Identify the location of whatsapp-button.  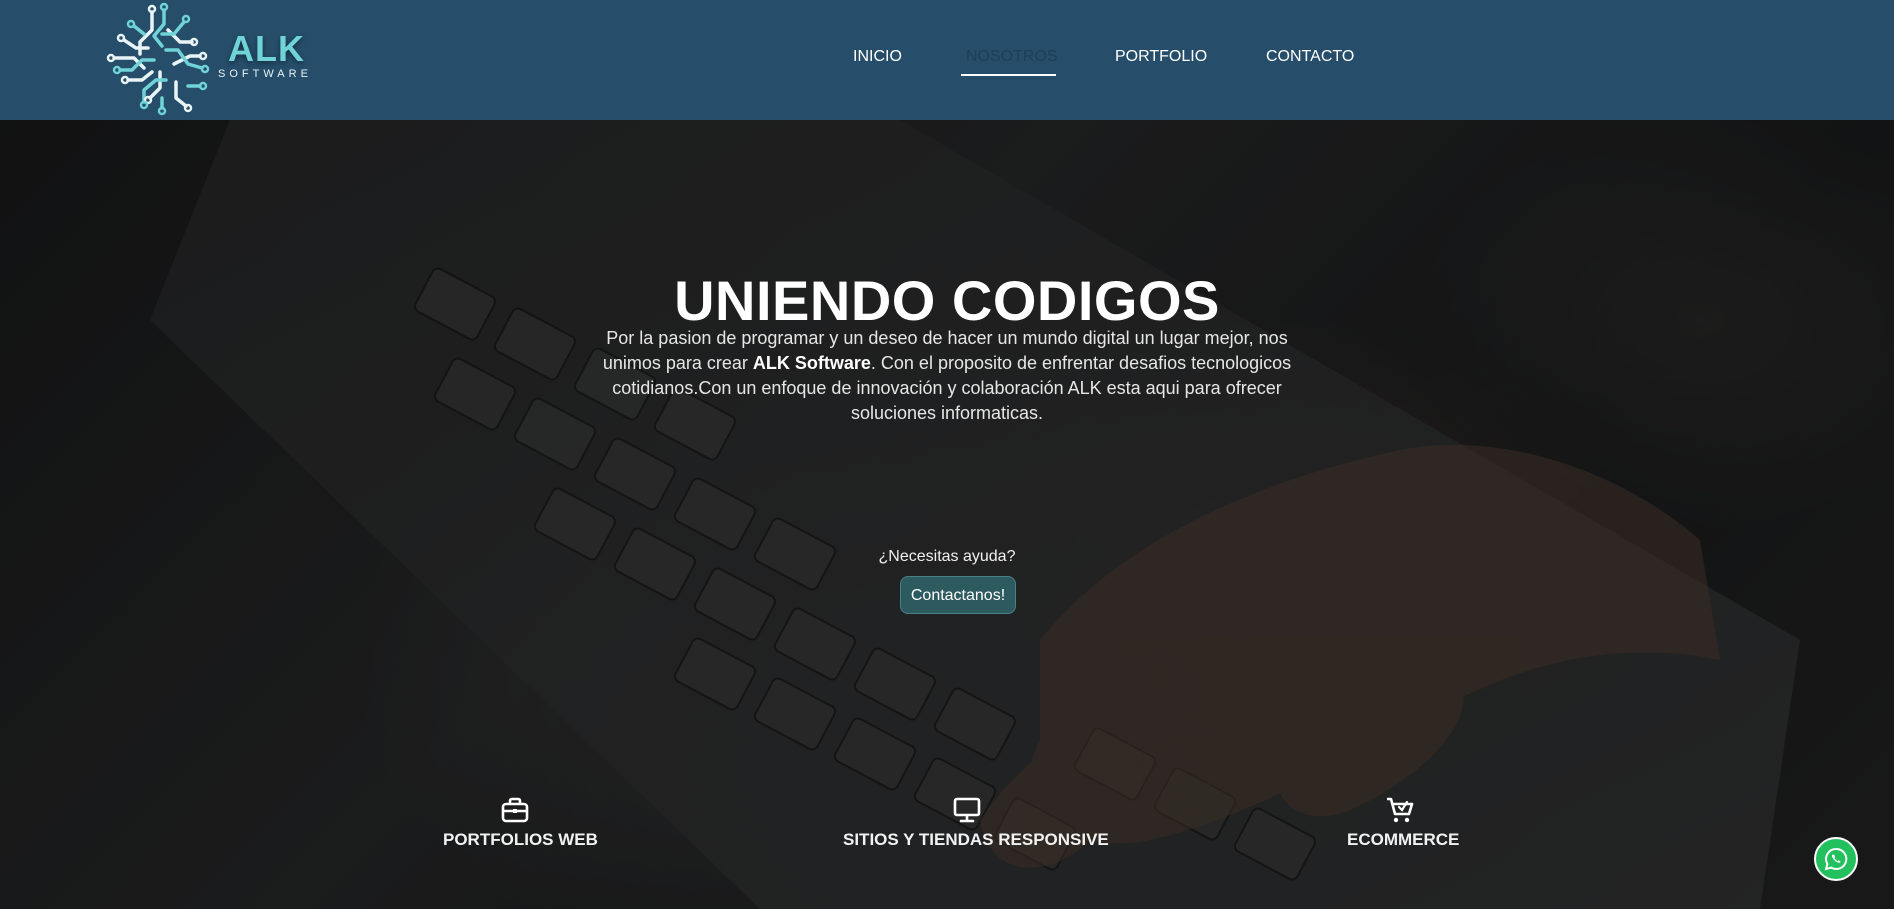
(1836, 859).